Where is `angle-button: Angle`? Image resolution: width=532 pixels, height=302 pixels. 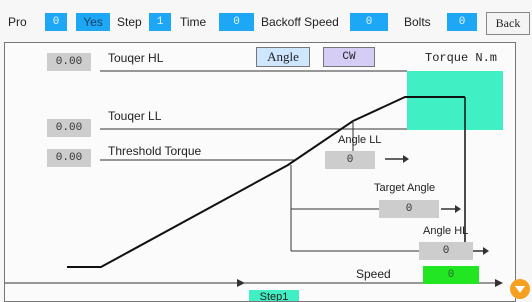 angle-button: Angle is located at coordinates (283, 57).